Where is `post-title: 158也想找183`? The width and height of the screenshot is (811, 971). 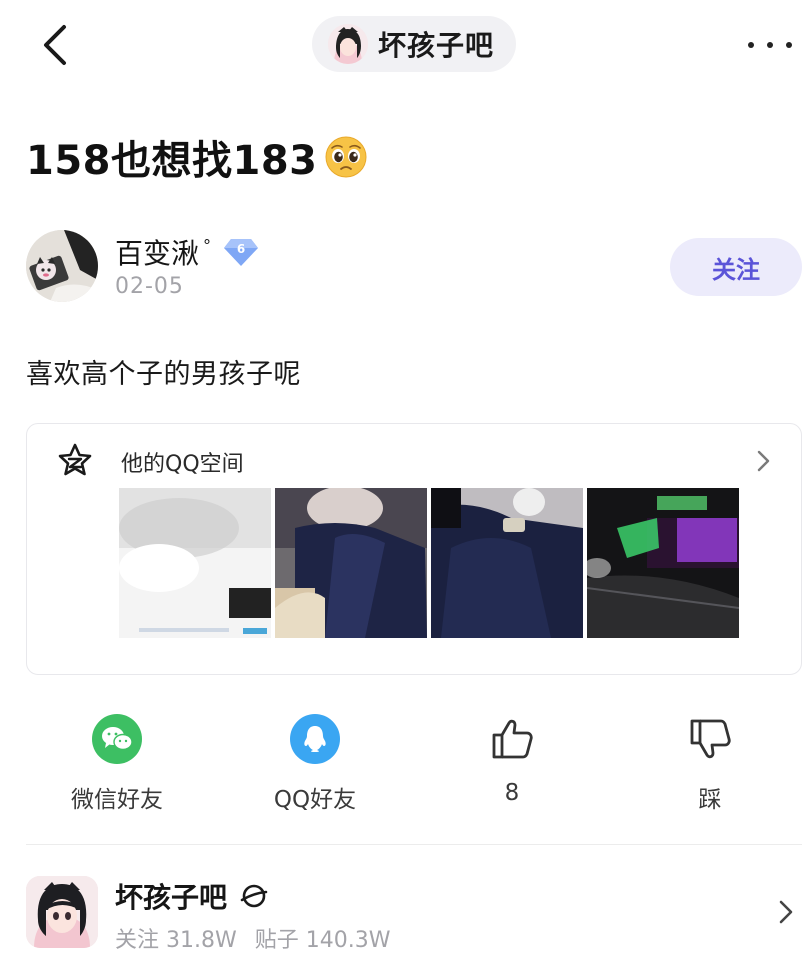
post-title: 158也想找183 is located at coordinates (197, 157).